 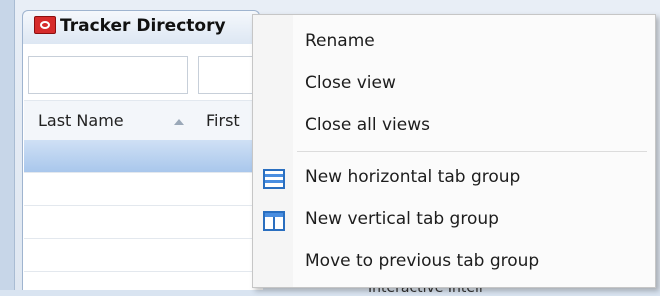 I want to click on column-header-first: First, so click(x=223, y=120).